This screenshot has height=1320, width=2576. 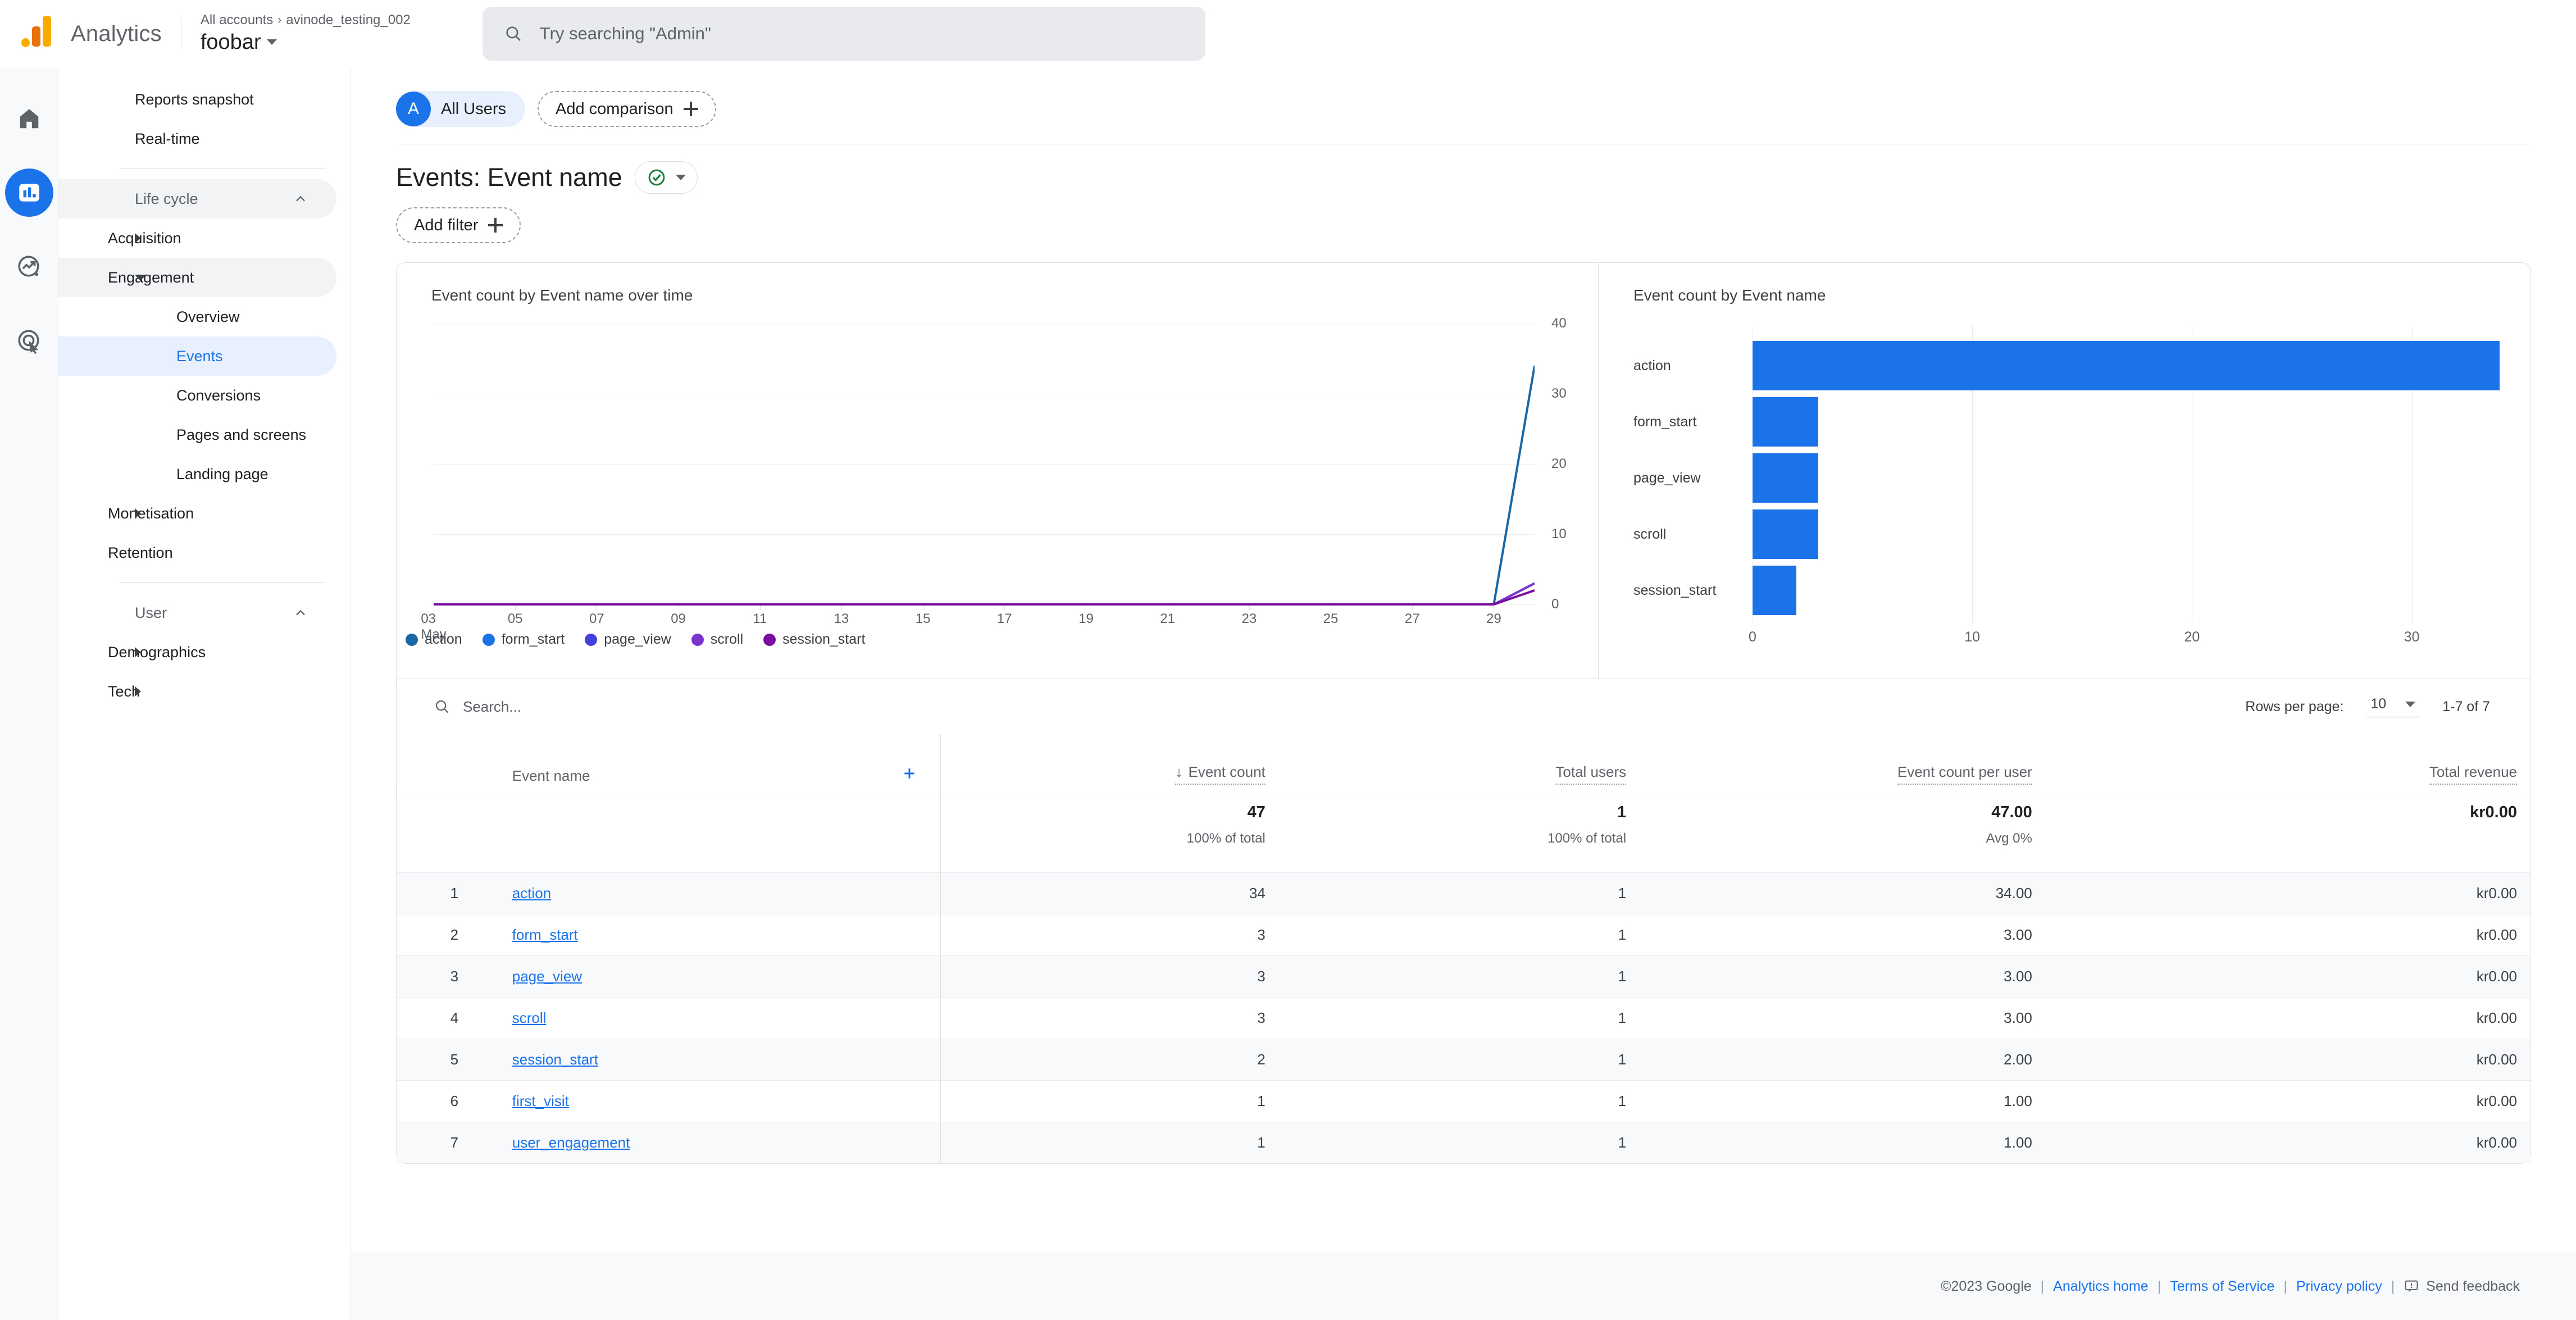 I want to click on send-feedback-button: Send feedback, so click(x=2462, y=1286).